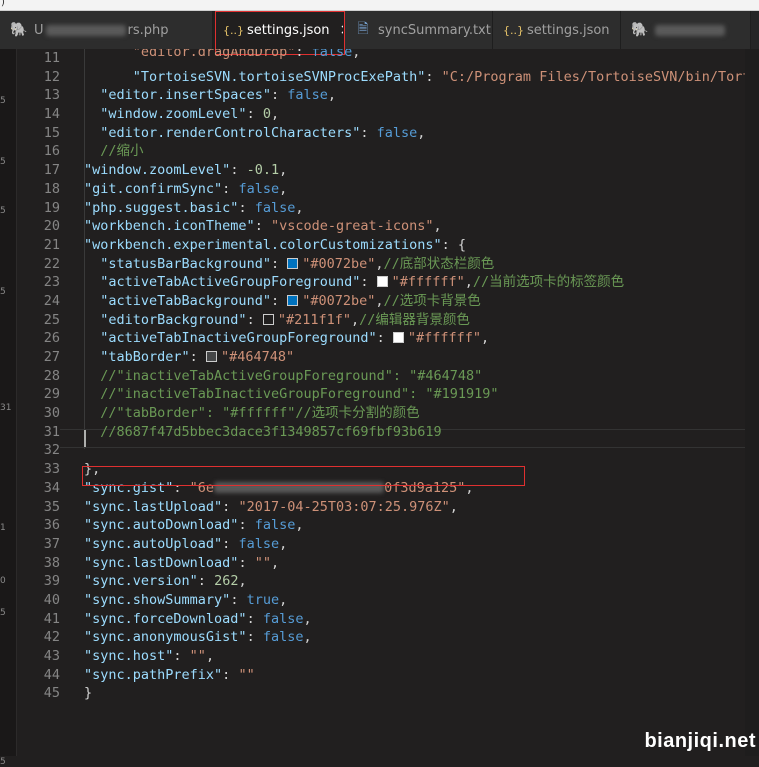 This screenshot has height=767, width=759. I want to click on code-token: "activeTabInactiveGroupForeground", so click(238, 338).